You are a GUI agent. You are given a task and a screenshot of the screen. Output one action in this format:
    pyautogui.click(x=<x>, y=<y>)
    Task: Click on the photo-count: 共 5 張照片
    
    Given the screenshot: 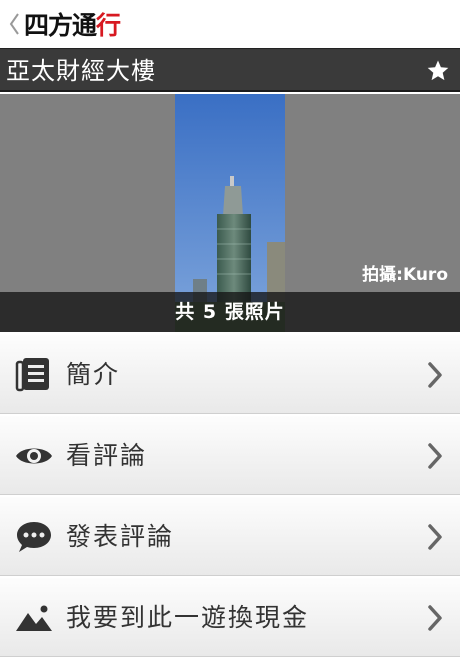 What is the action you would take?
    pyautogui.click(x=230, y=312)
    